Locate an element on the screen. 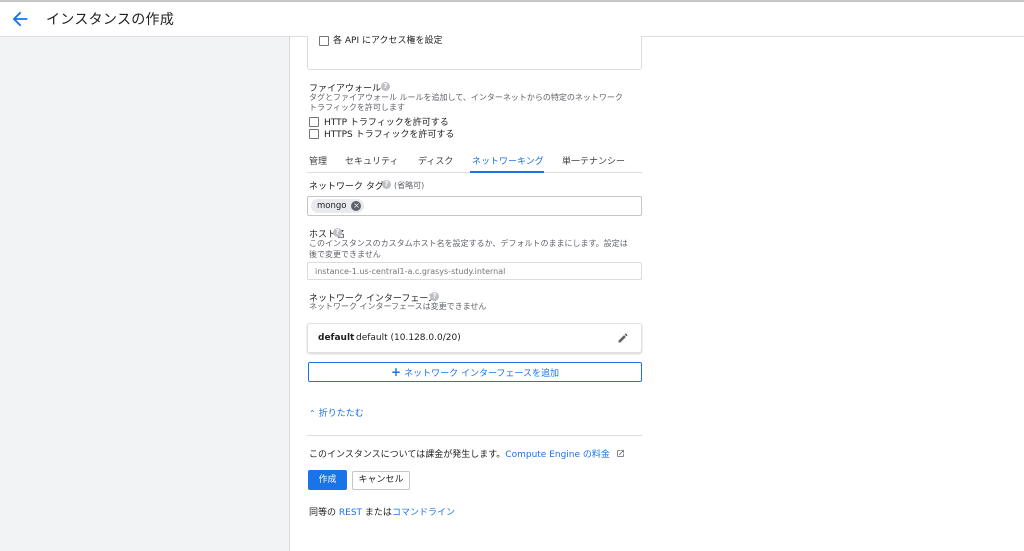  hostname-help-icon: ? is located at coordinates (337, 232).